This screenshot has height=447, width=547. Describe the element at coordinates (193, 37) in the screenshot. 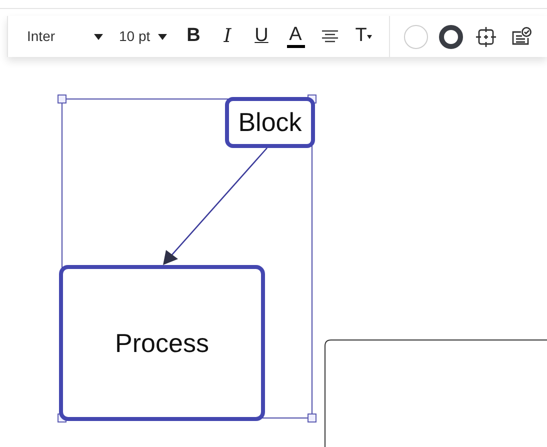

I see `bold-button: B` at that location.